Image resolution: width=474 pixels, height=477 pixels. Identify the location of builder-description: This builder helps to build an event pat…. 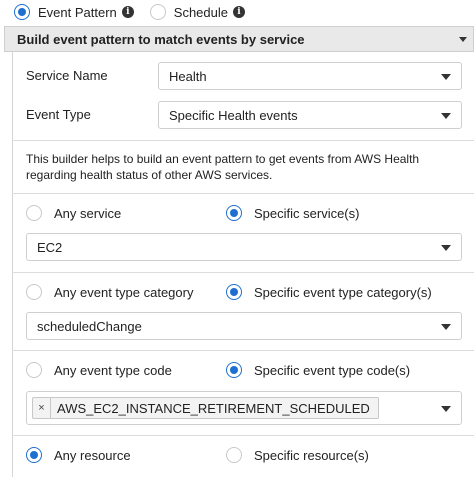
(223, 167).